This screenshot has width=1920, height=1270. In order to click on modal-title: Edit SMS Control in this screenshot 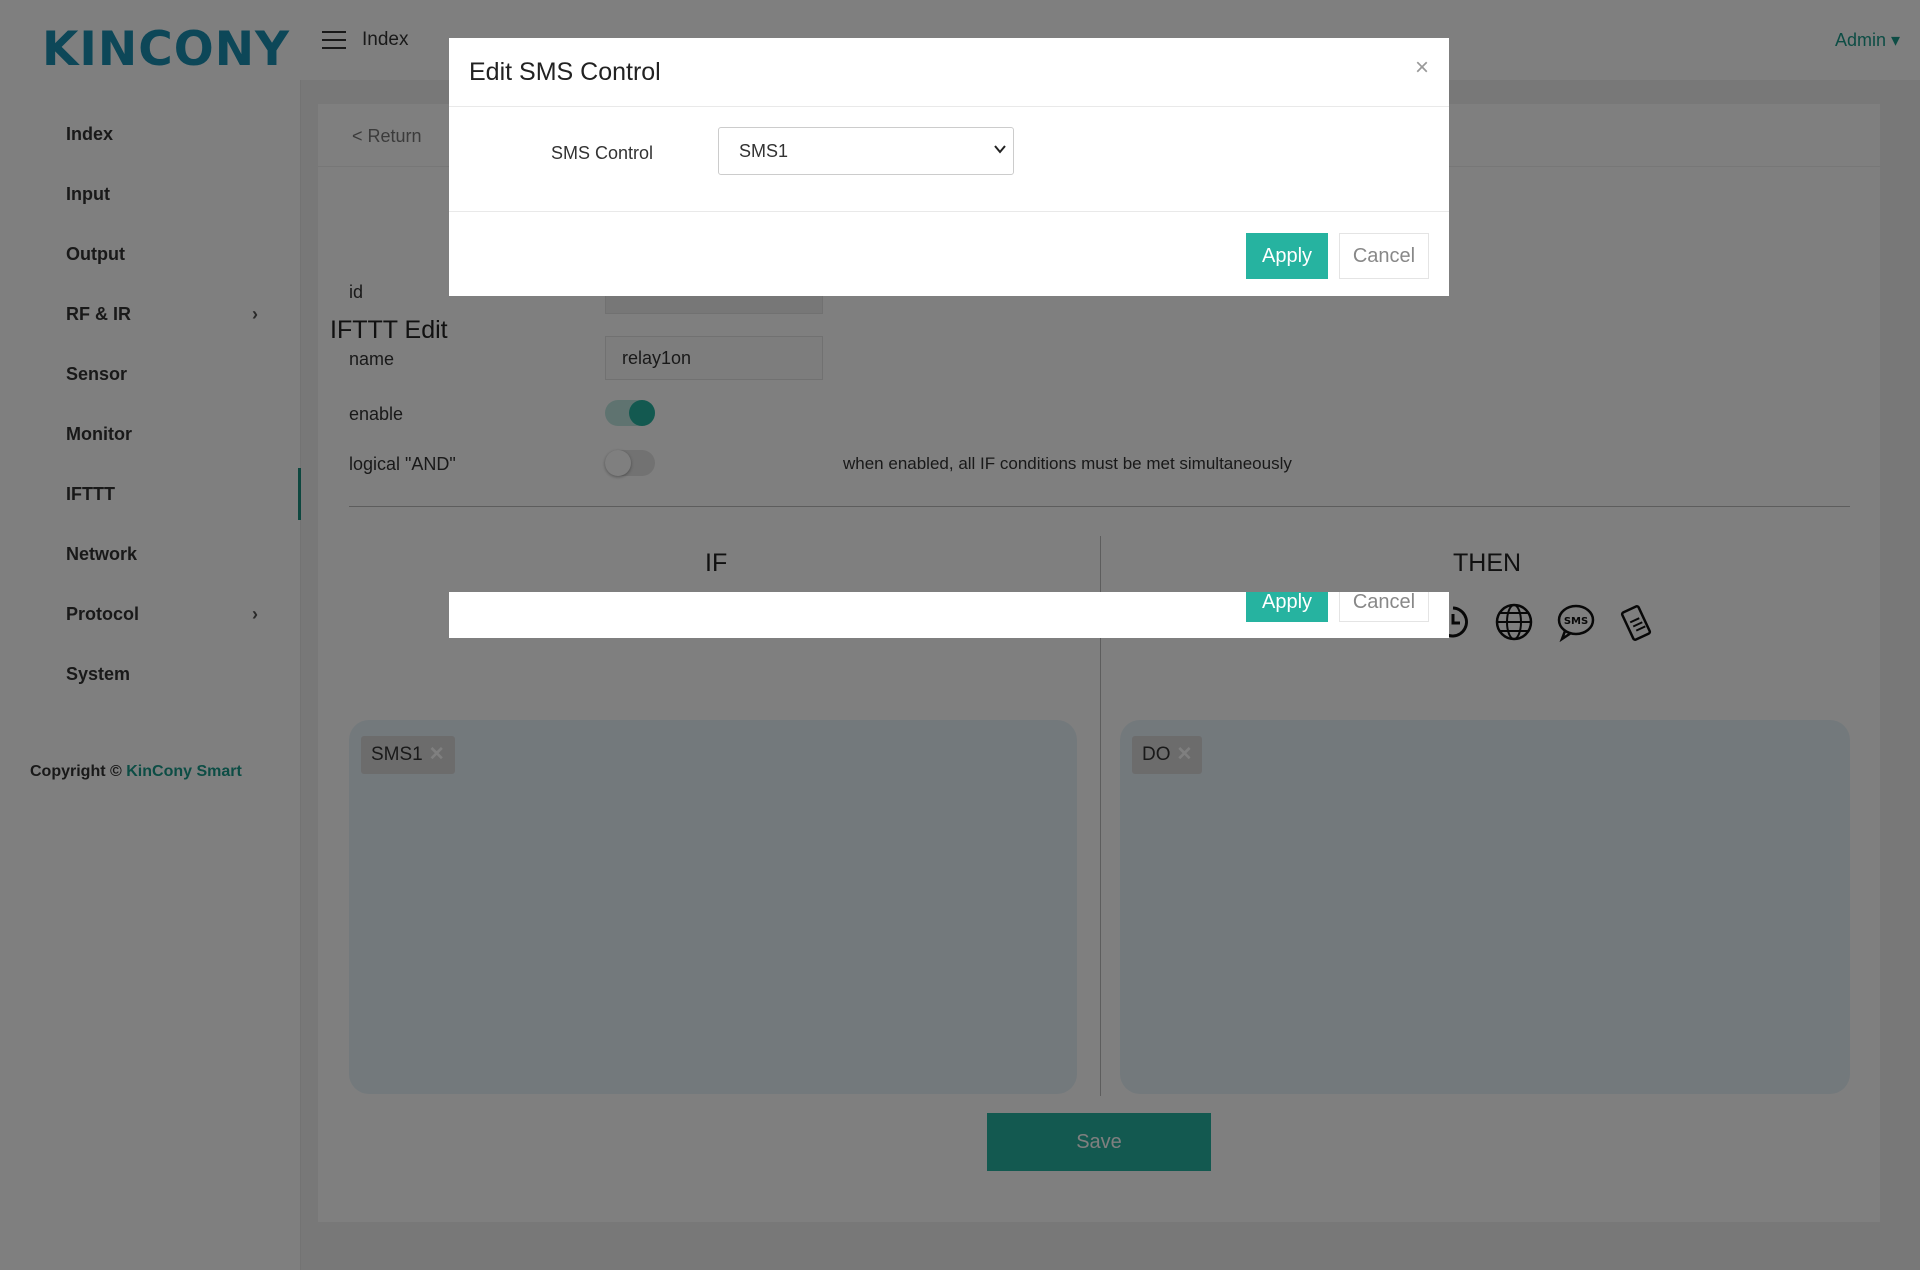, I will do `click(565, 72)`.